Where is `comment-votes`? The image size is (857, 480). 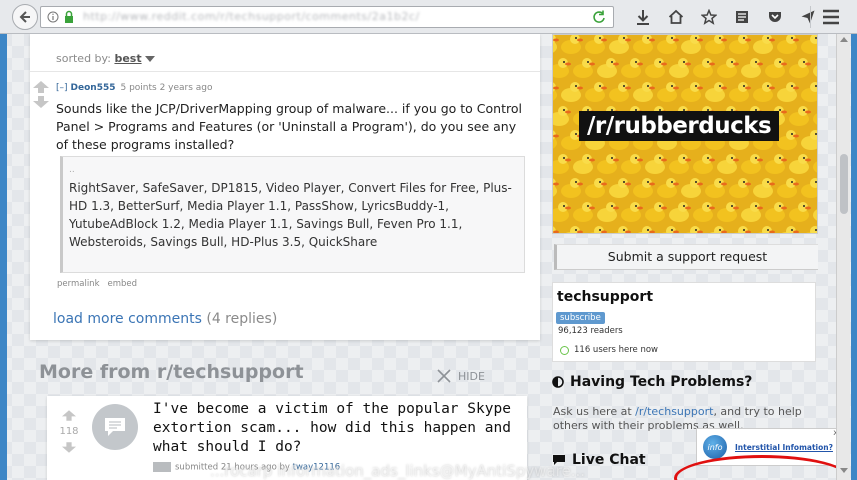 comment-votes is located at coordinates (41, 94).